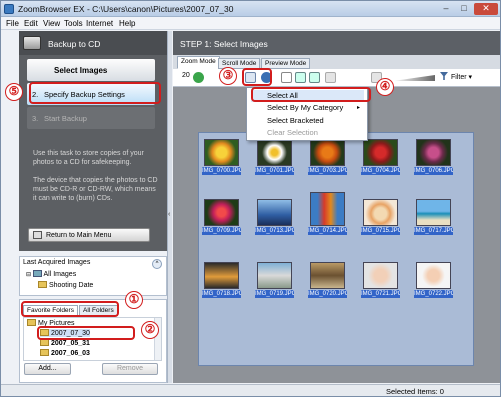 This screenshot has width=501, height=397. I want to click on callout-1: ①, so click(134, 300).